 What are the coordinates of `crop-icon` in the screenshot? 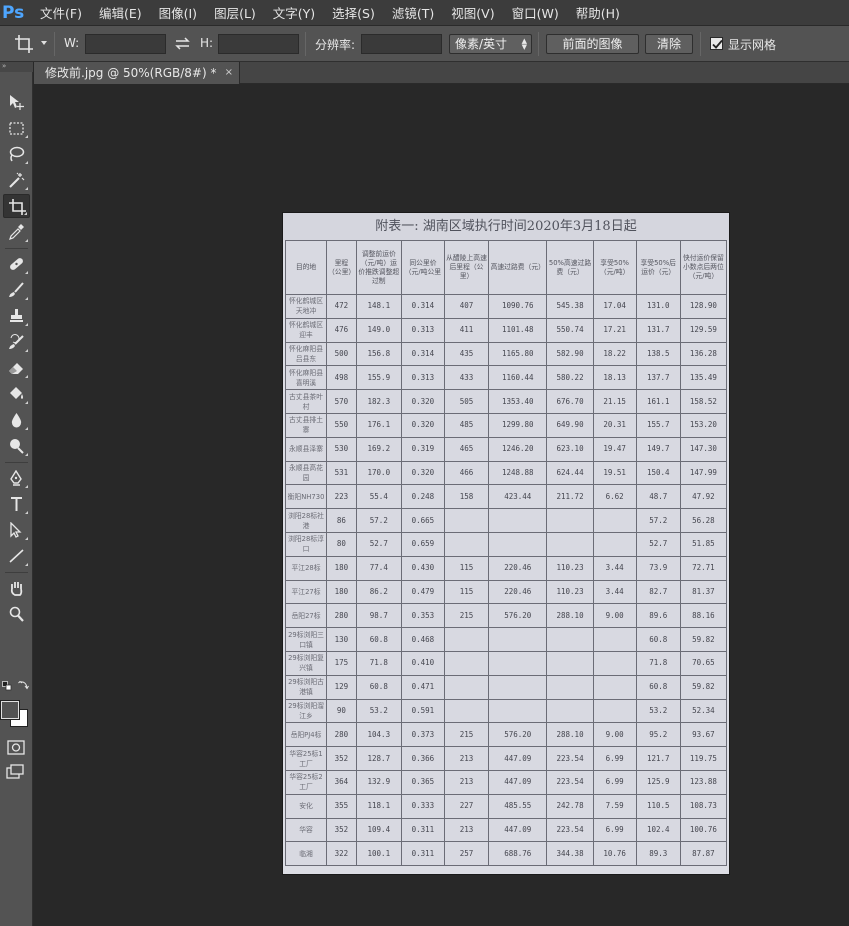 It's located at (24, 44).